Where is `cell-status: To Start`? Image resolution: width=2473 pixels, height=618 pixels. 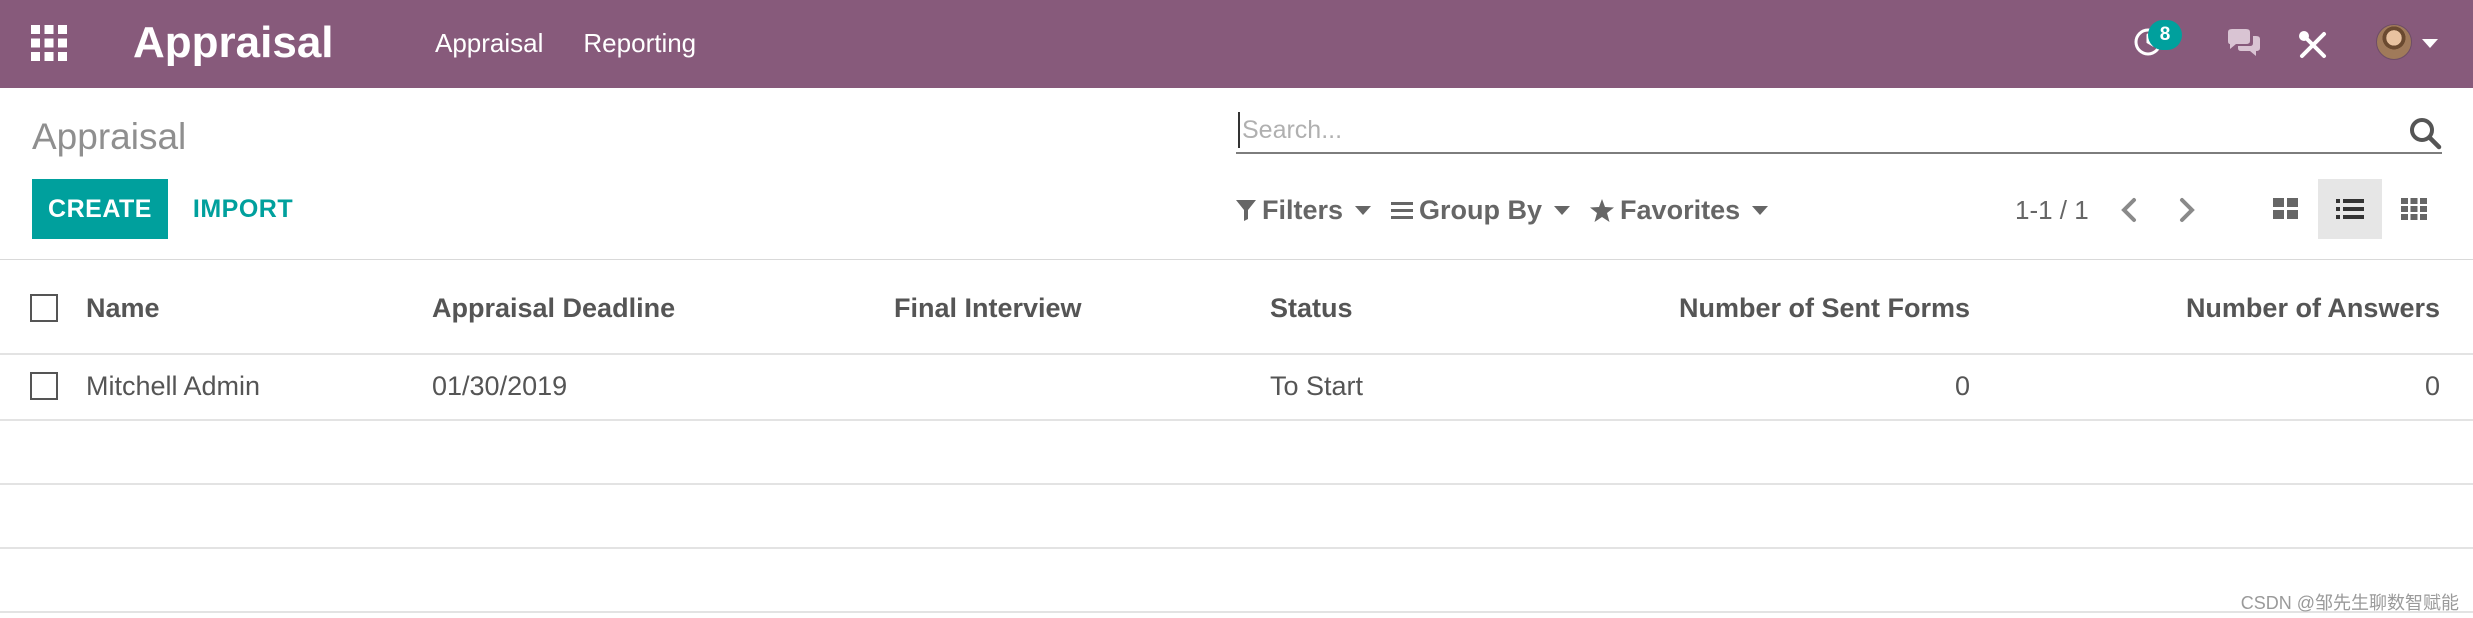 cell-status: To Start is located at coordinates (1317, 386).